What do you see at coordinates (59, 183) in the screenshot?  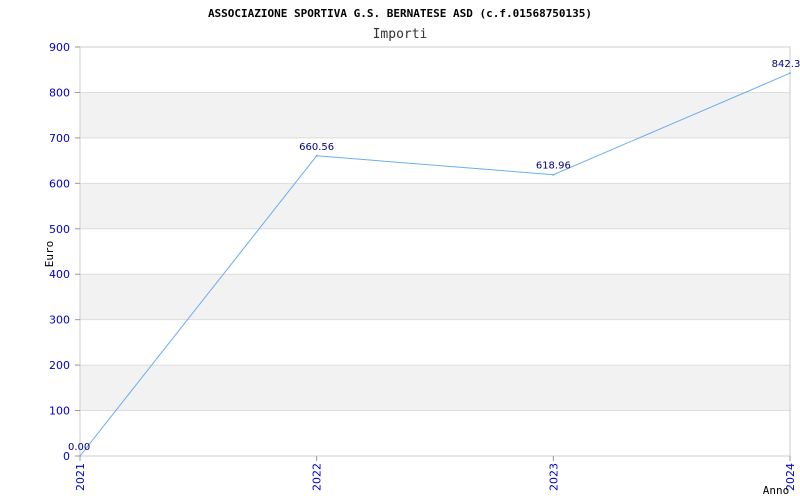 I see `y-tick-label: 600` at bounding box center [59, 183].